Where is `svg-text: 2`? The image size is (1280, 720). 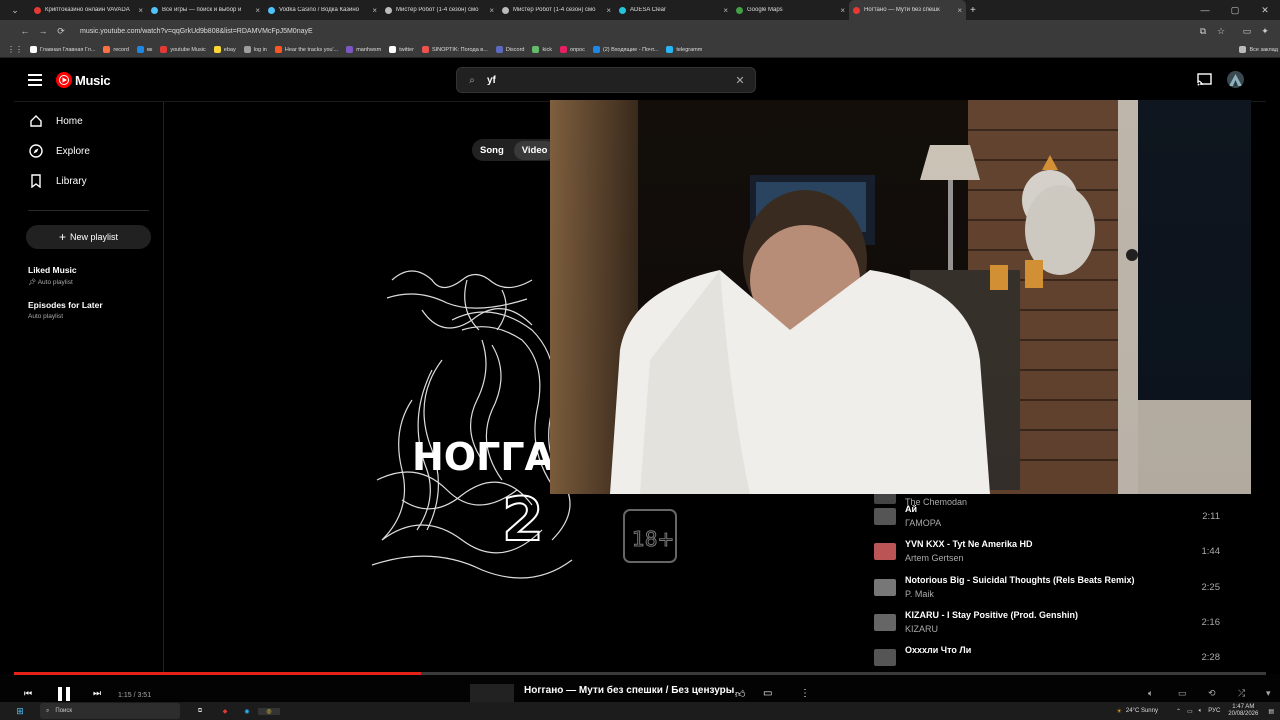 svg-text: 2 is located at coordinates (523, 520).